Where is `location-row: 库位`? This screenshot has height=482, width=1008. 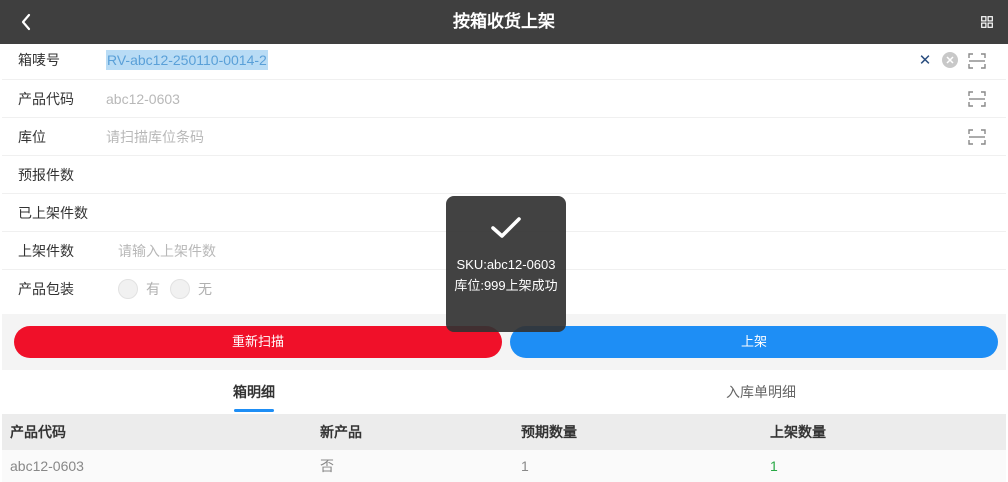 location-row: 库位 is located at coordinates (504, 137).